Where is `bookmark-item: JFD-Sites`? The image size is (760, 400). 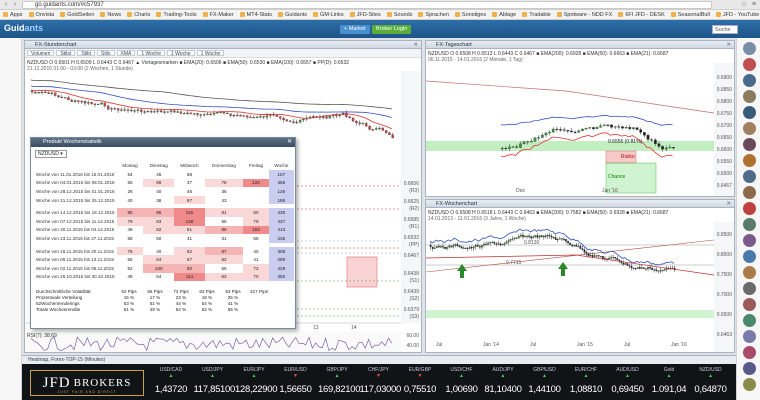 bookmark-item: JFD-Sites is located at coordinates (365, 14).